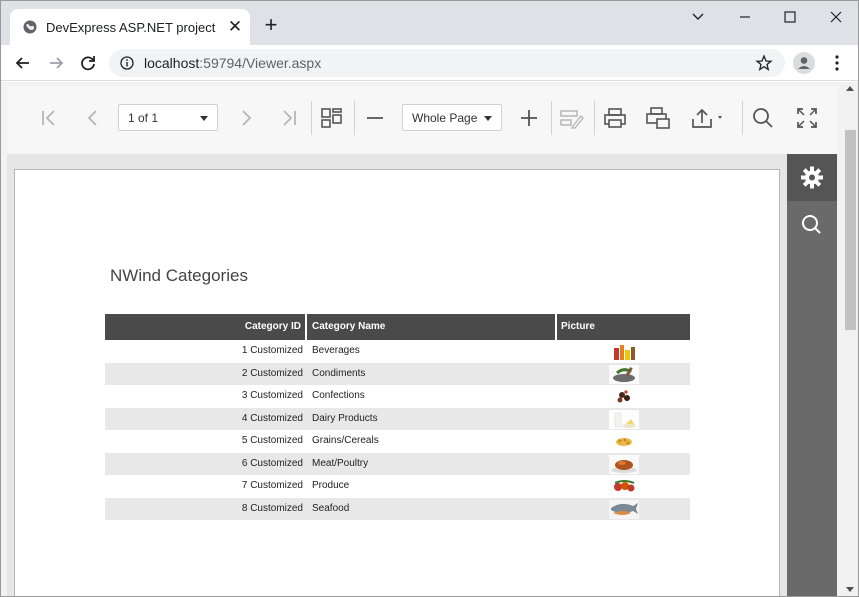 This screenshot has height=597, width=859. Describe the element at coordinates (272, 508) in the screenshot. I see `category-id-cell: 8 Customized` at that location.